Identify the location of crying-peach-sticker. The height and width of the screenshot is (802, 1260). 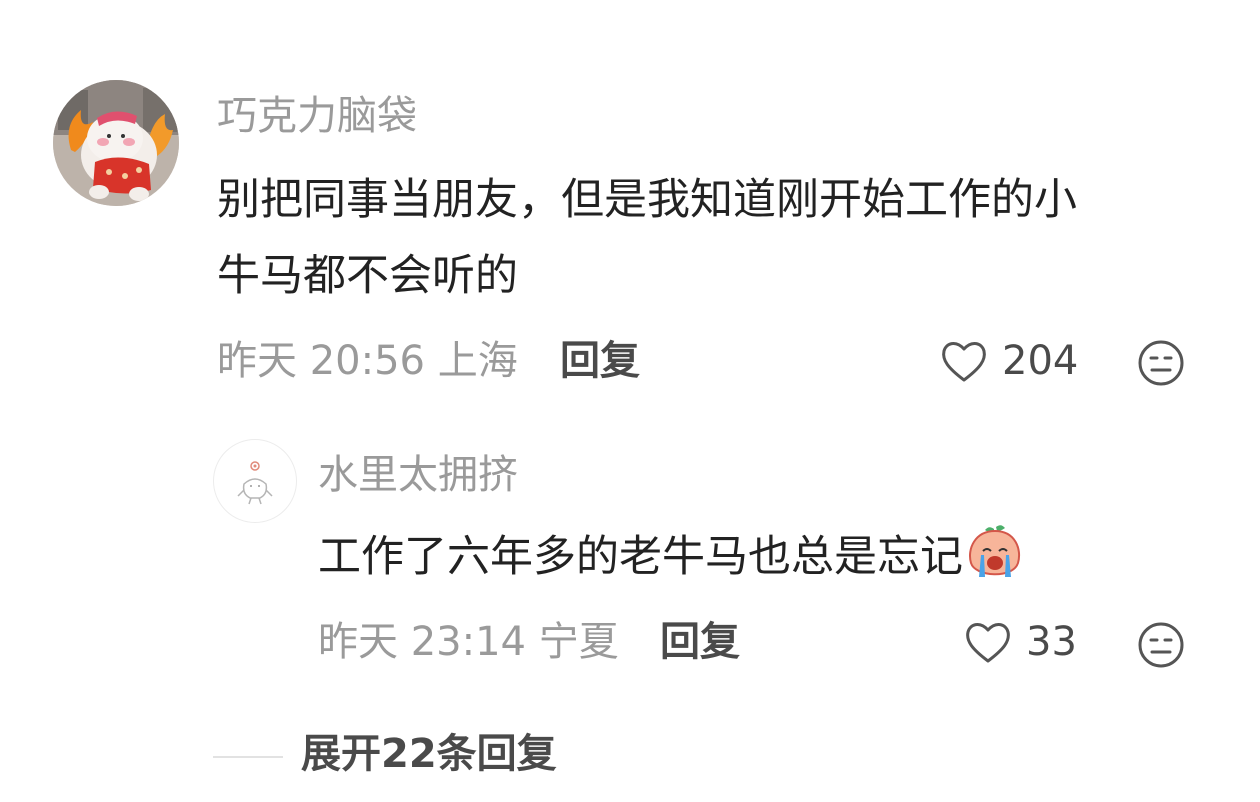
(994, 551).